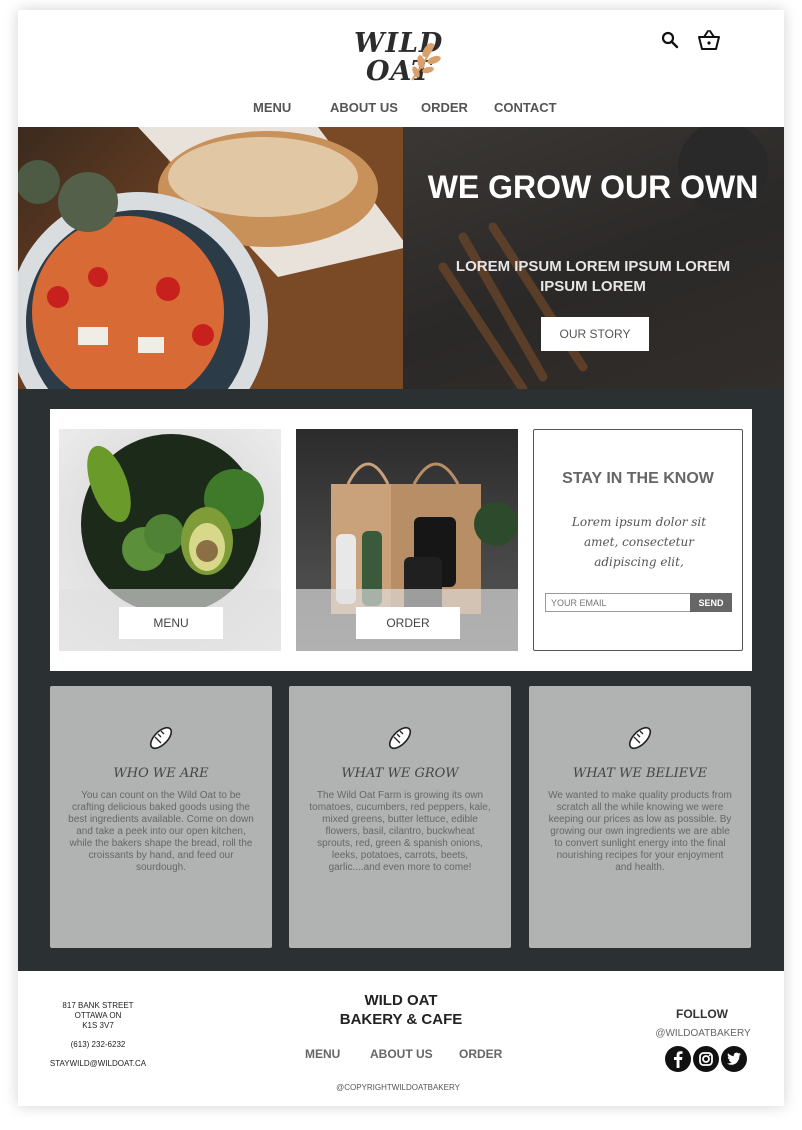  What do you see at coordinates (401, 110) in the screenshot?
I see `main-nav: MENU ABOUT US ORDER CONTACT` at bounding box center [401, 110].